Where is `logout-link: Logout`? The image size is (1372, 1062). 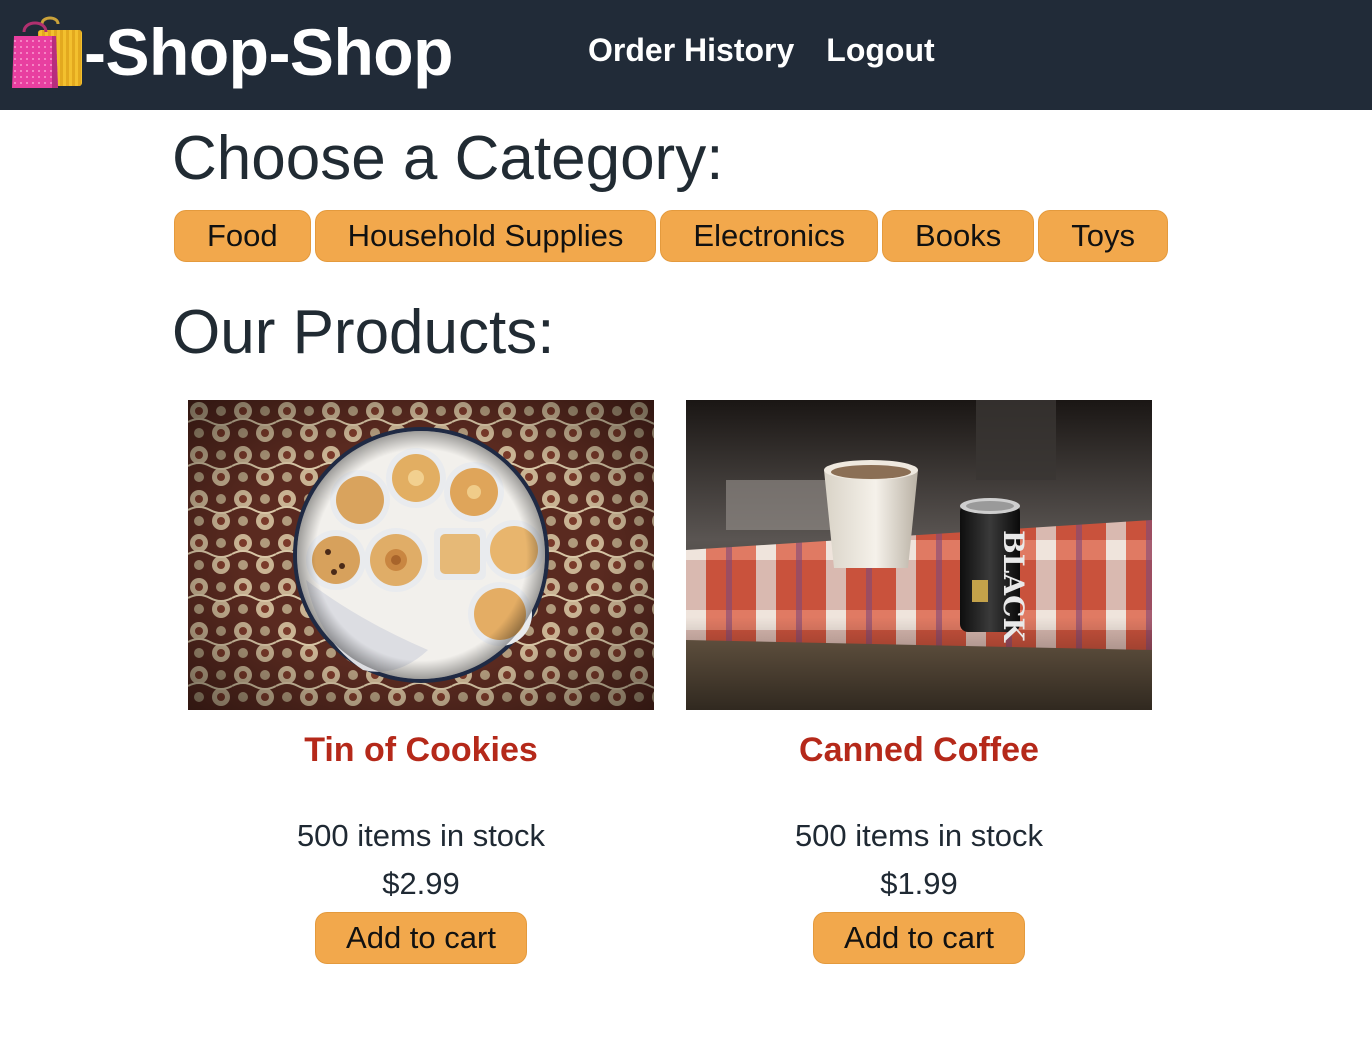
logout-link: Logout is located at coordinates (880, 50).